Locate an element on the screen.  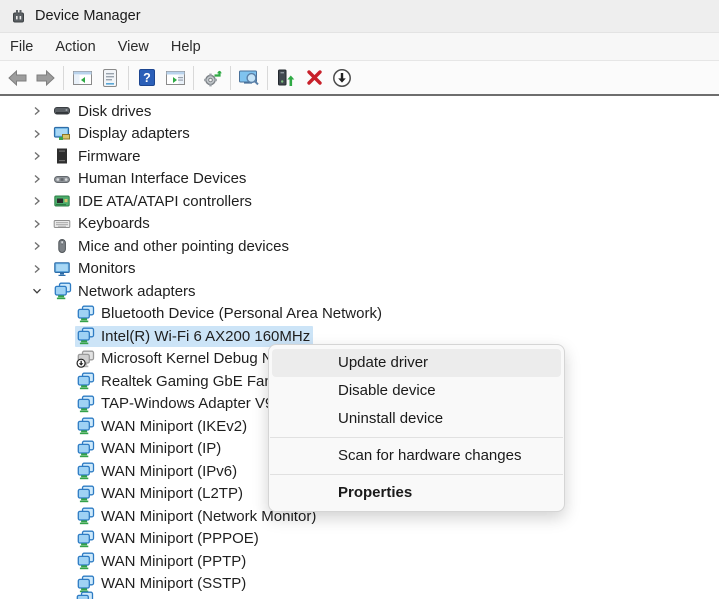
forward-icon is located at coordinates (45, 77).